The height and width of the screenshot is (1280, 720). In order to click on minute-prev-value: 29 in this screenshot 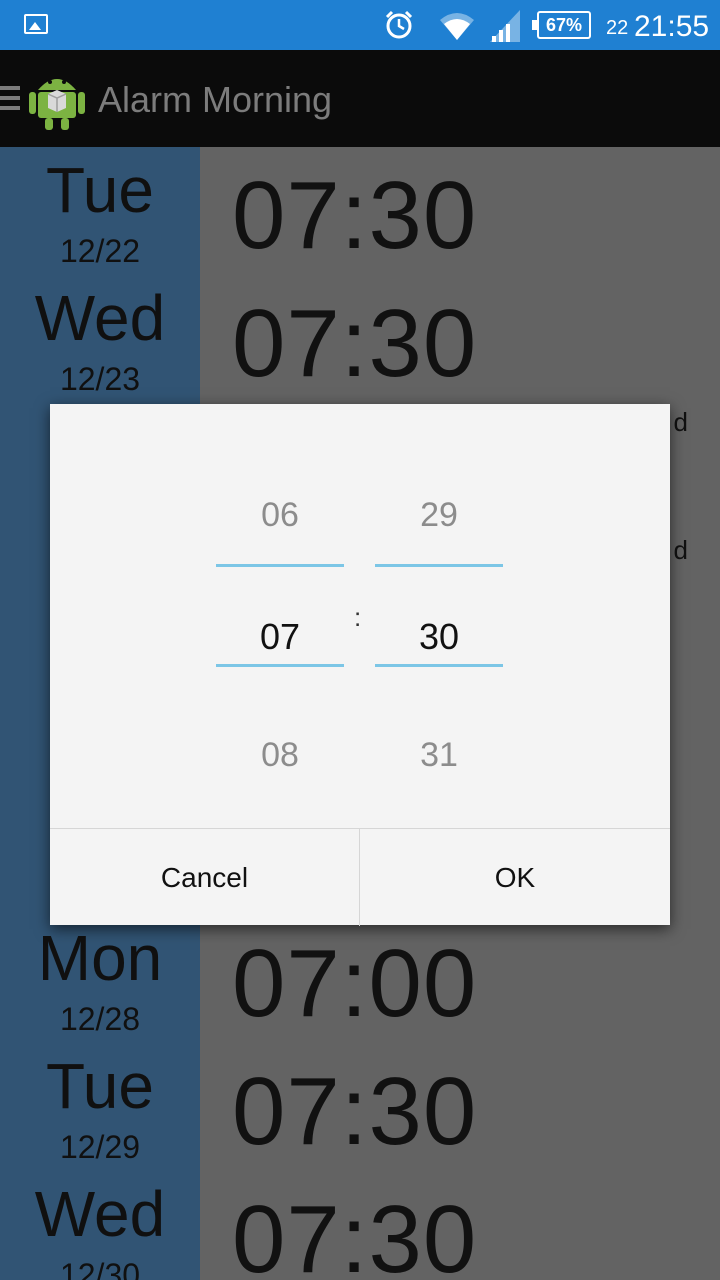, I will do `click(439, 515)`.